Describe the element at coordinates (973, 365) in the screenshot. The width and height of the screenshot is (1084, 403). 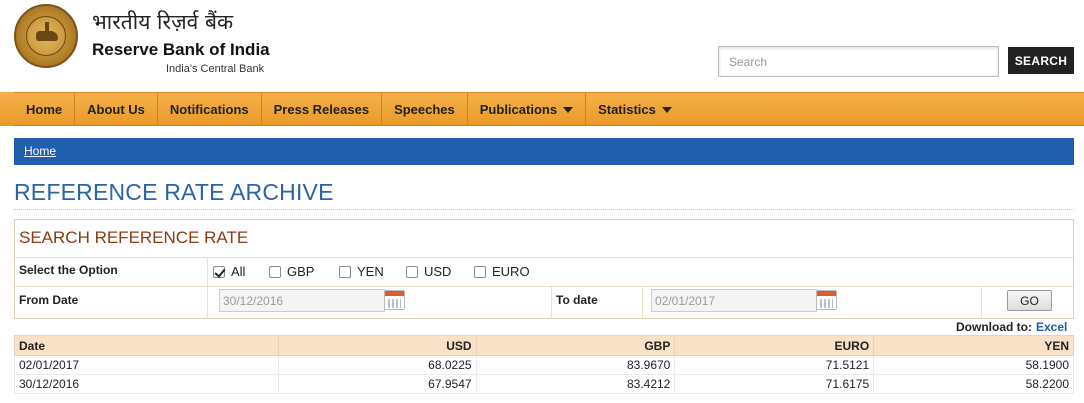
I see `cell-yen: 58.1900` at that location.